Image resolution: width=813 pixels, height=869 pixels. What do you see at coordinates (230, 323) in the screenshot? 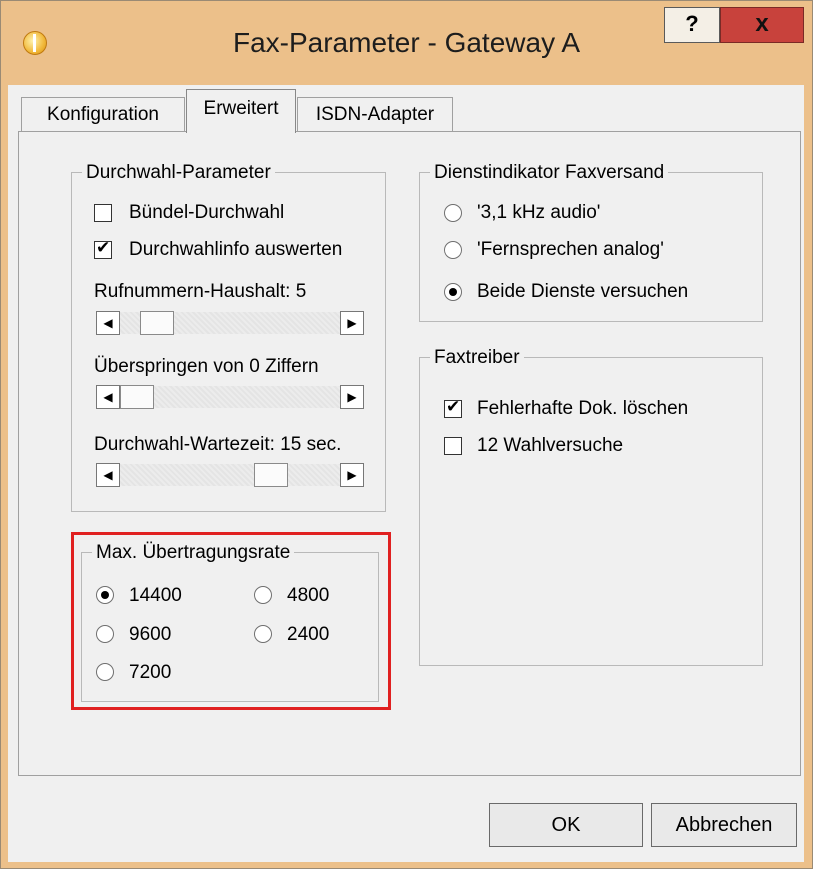
I see `scrollbar-rufnummern-haushalt: ◀ ▶` at bounding box center [230, 323].